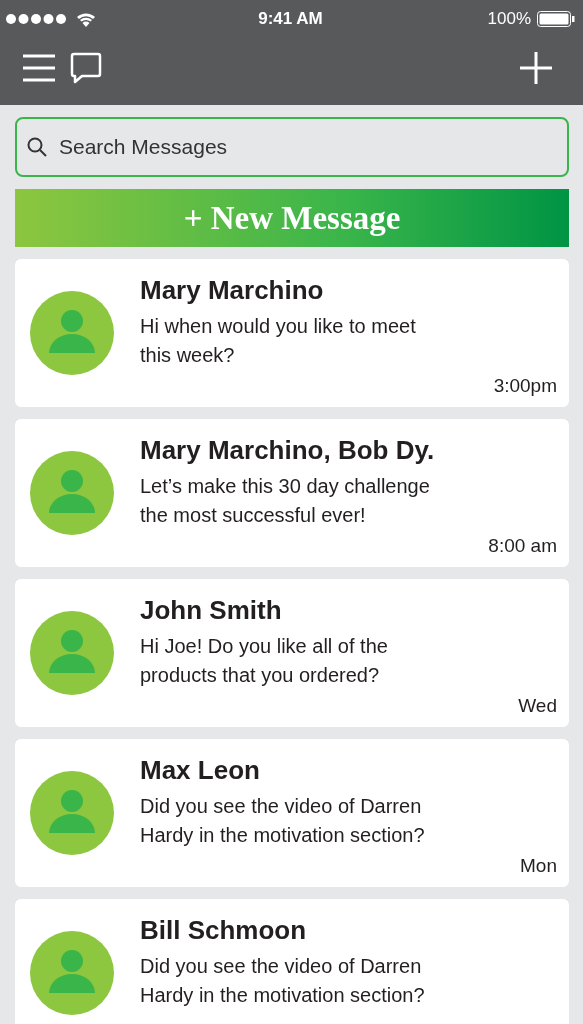  I want to click on wifi-icon, so click(86, 19).